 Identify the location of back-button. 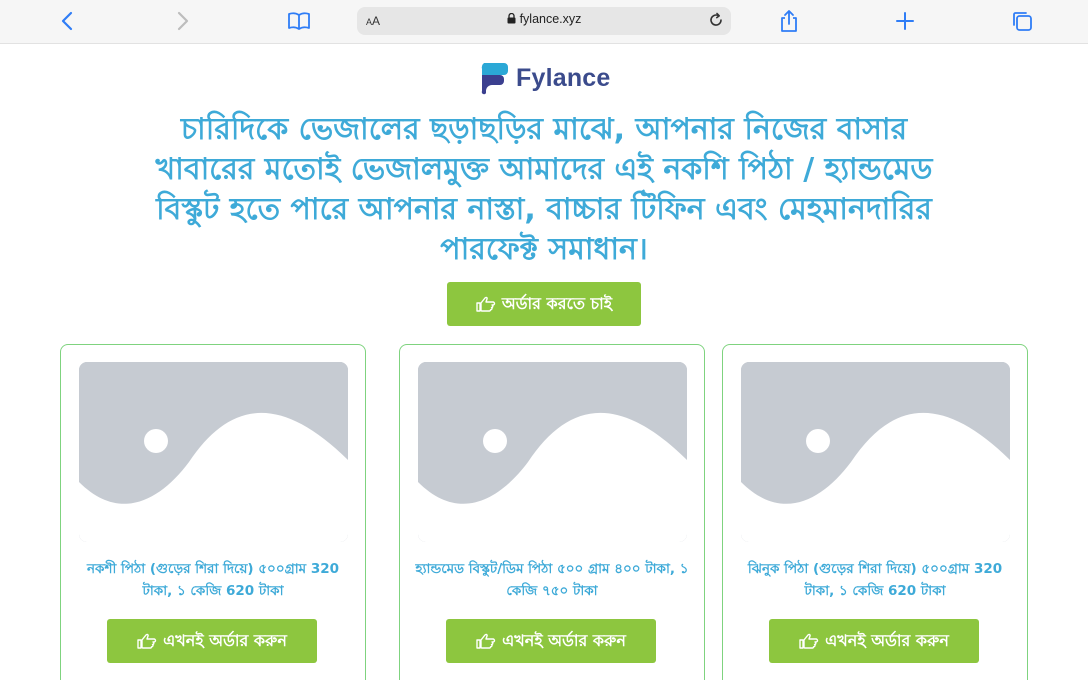
(67, 21).